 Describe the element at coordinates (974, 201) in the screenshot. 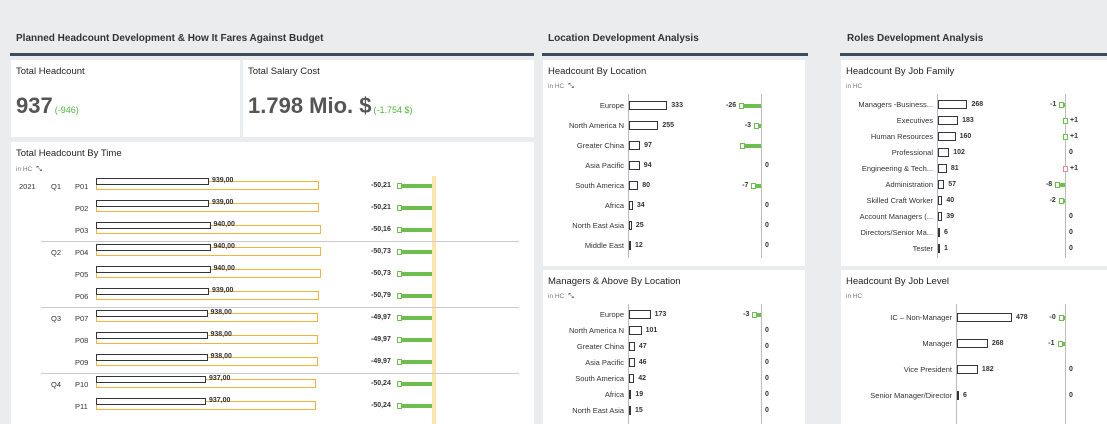

I see `chart-row: Skilled Craft Worker 40 -2` at that location.